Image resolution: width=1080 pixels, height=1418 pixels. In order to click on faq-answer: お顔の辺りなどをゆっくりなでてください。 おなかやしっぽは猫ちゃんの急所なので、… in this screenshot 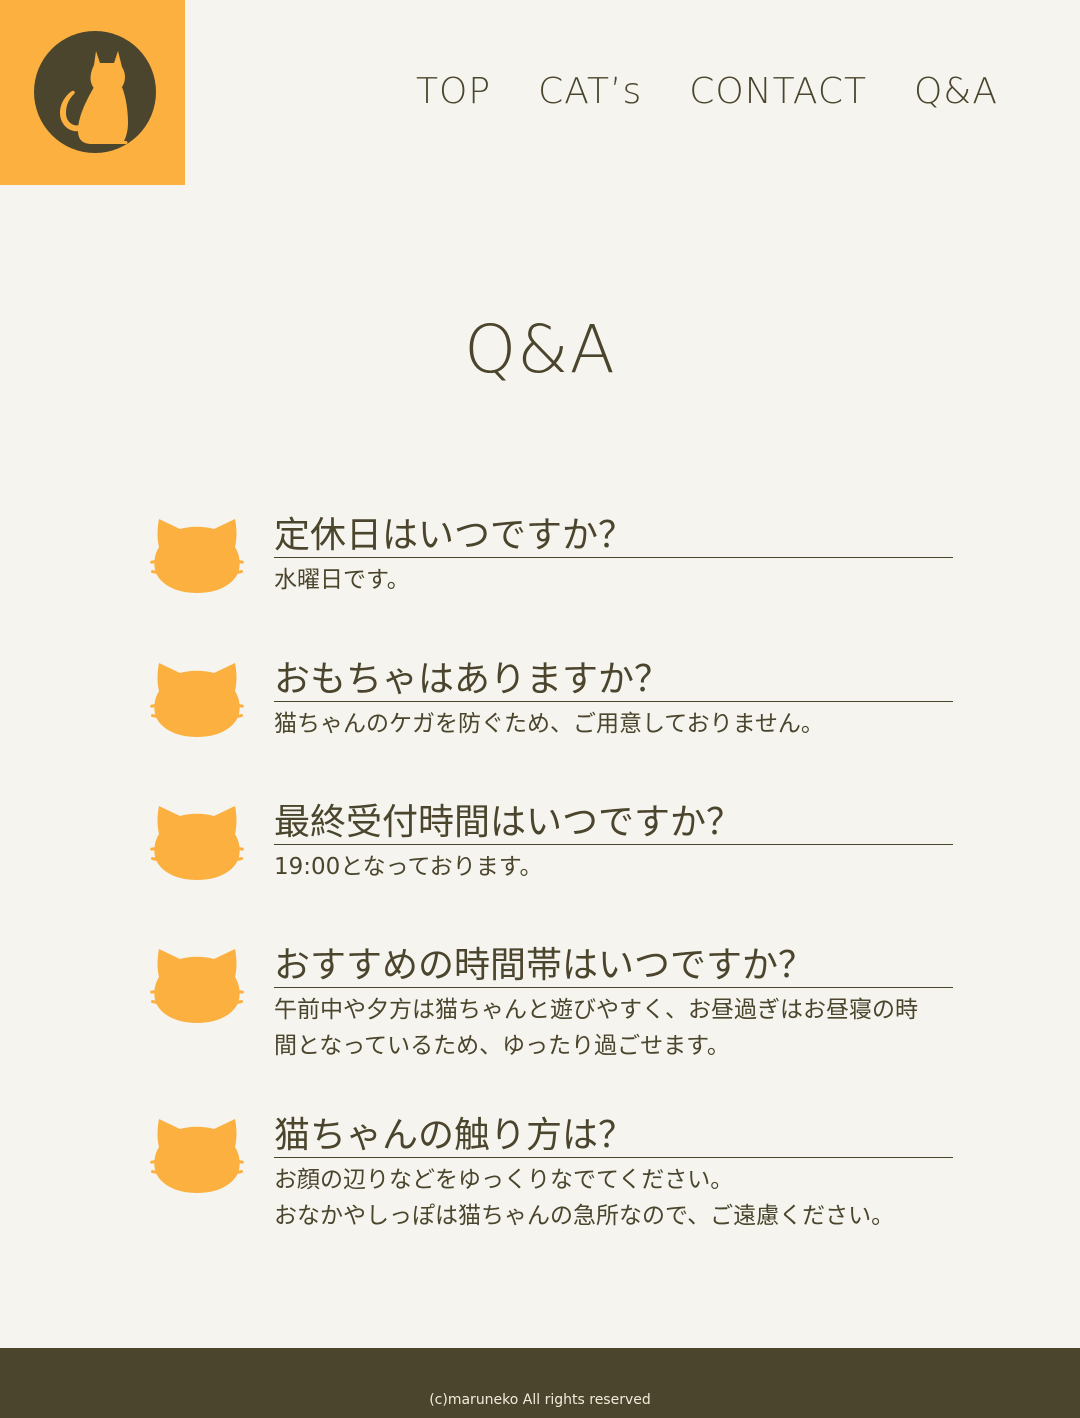, I will do `click(614, 1198)`.